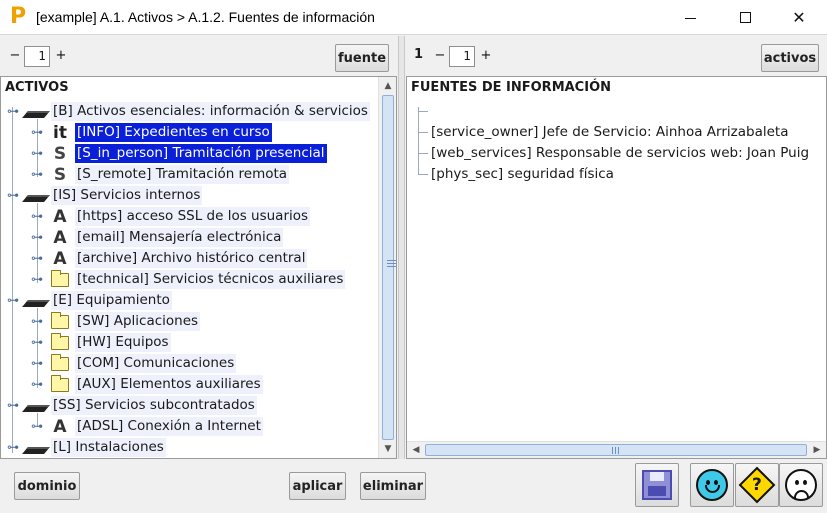 This screenshot has height=513, width=827. I want to click on scroll-thumb, so click(389, 267).